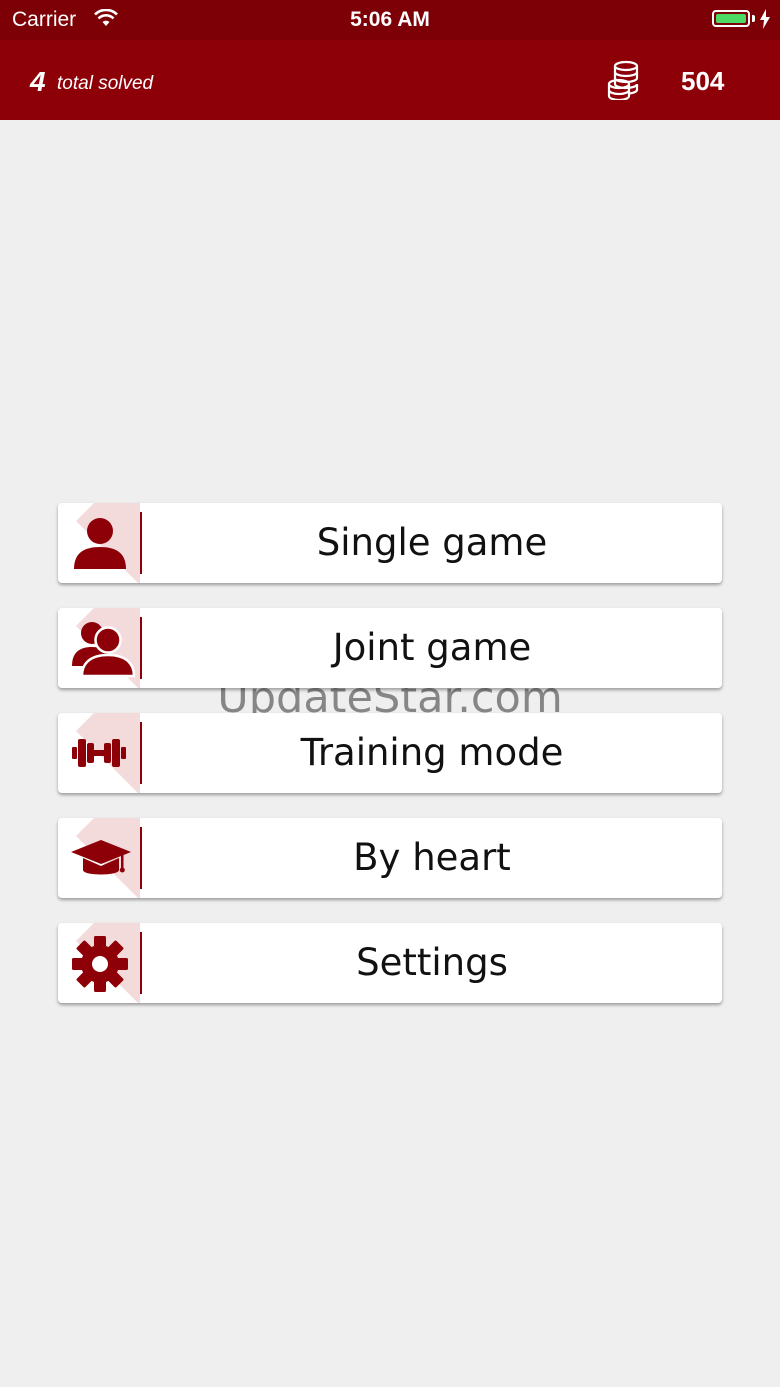  I want to click on joint-game-button: Joint game, so click(390, 648).